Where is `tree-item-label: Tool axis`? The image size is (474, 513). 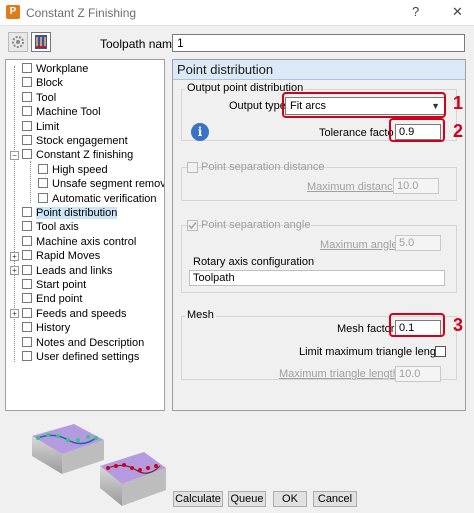
tree-item-label: Tool axis is located at coordinates (57, 227).